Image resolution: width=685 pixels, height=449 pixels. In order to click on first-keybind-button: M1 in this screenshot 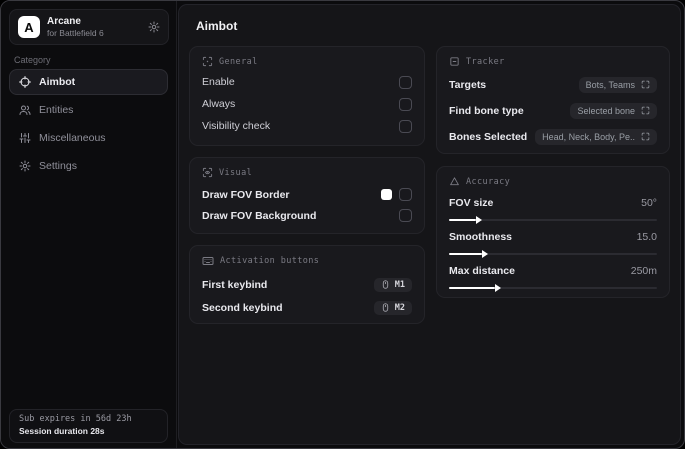, I will do `click(392, 284)`.